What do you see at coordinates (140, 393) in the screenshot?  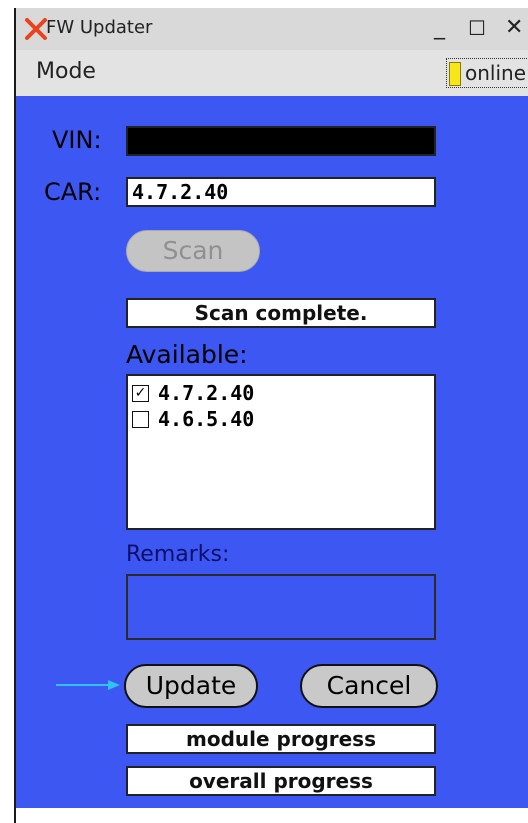 I see `checkbox-checked-icon: ✓` at bounding box center [140, 393].